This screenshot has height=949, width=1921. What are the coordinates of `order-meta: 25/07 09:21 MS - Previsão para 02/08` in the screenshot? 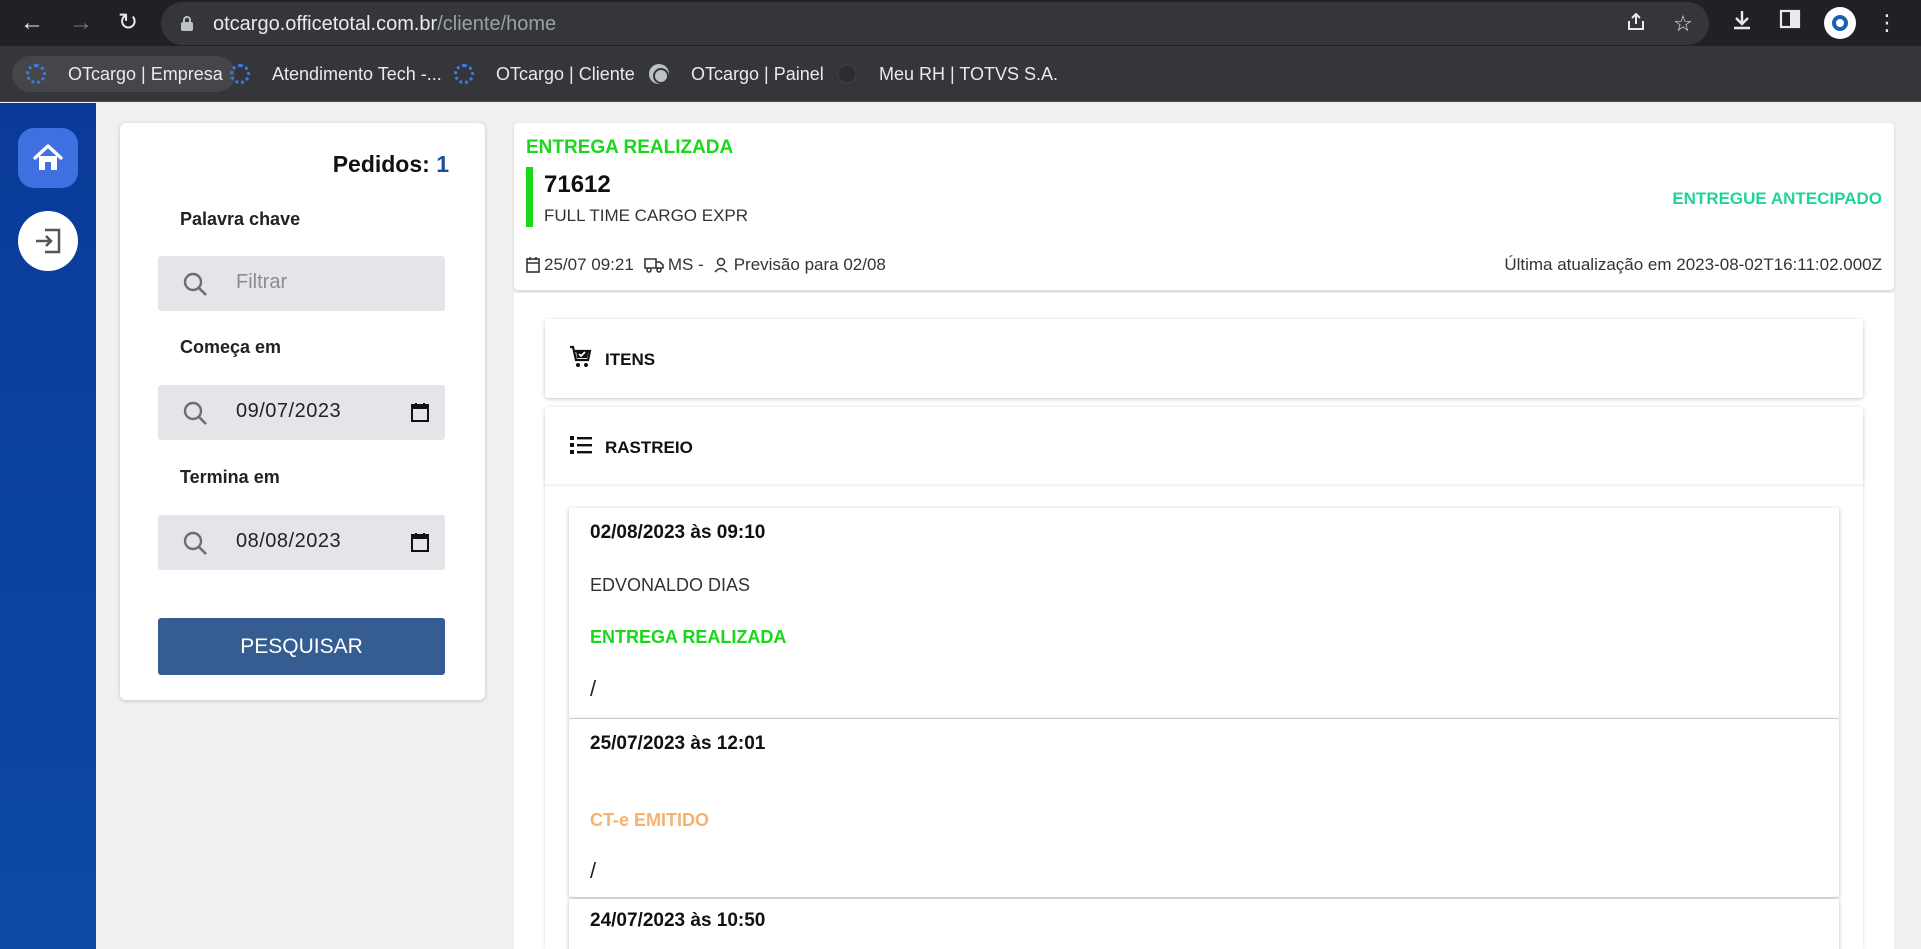 It's located at (706, 265).